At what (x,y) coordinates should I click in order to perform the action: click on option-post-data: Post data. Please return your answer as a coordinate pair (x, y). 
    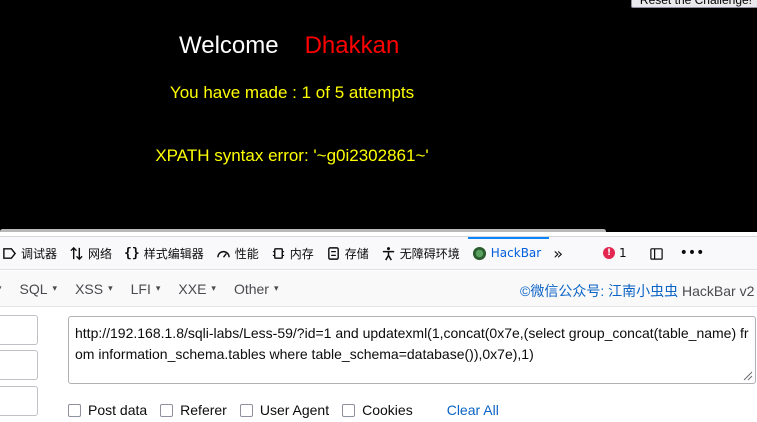
    Looking at the image, I should click on (107, 410).